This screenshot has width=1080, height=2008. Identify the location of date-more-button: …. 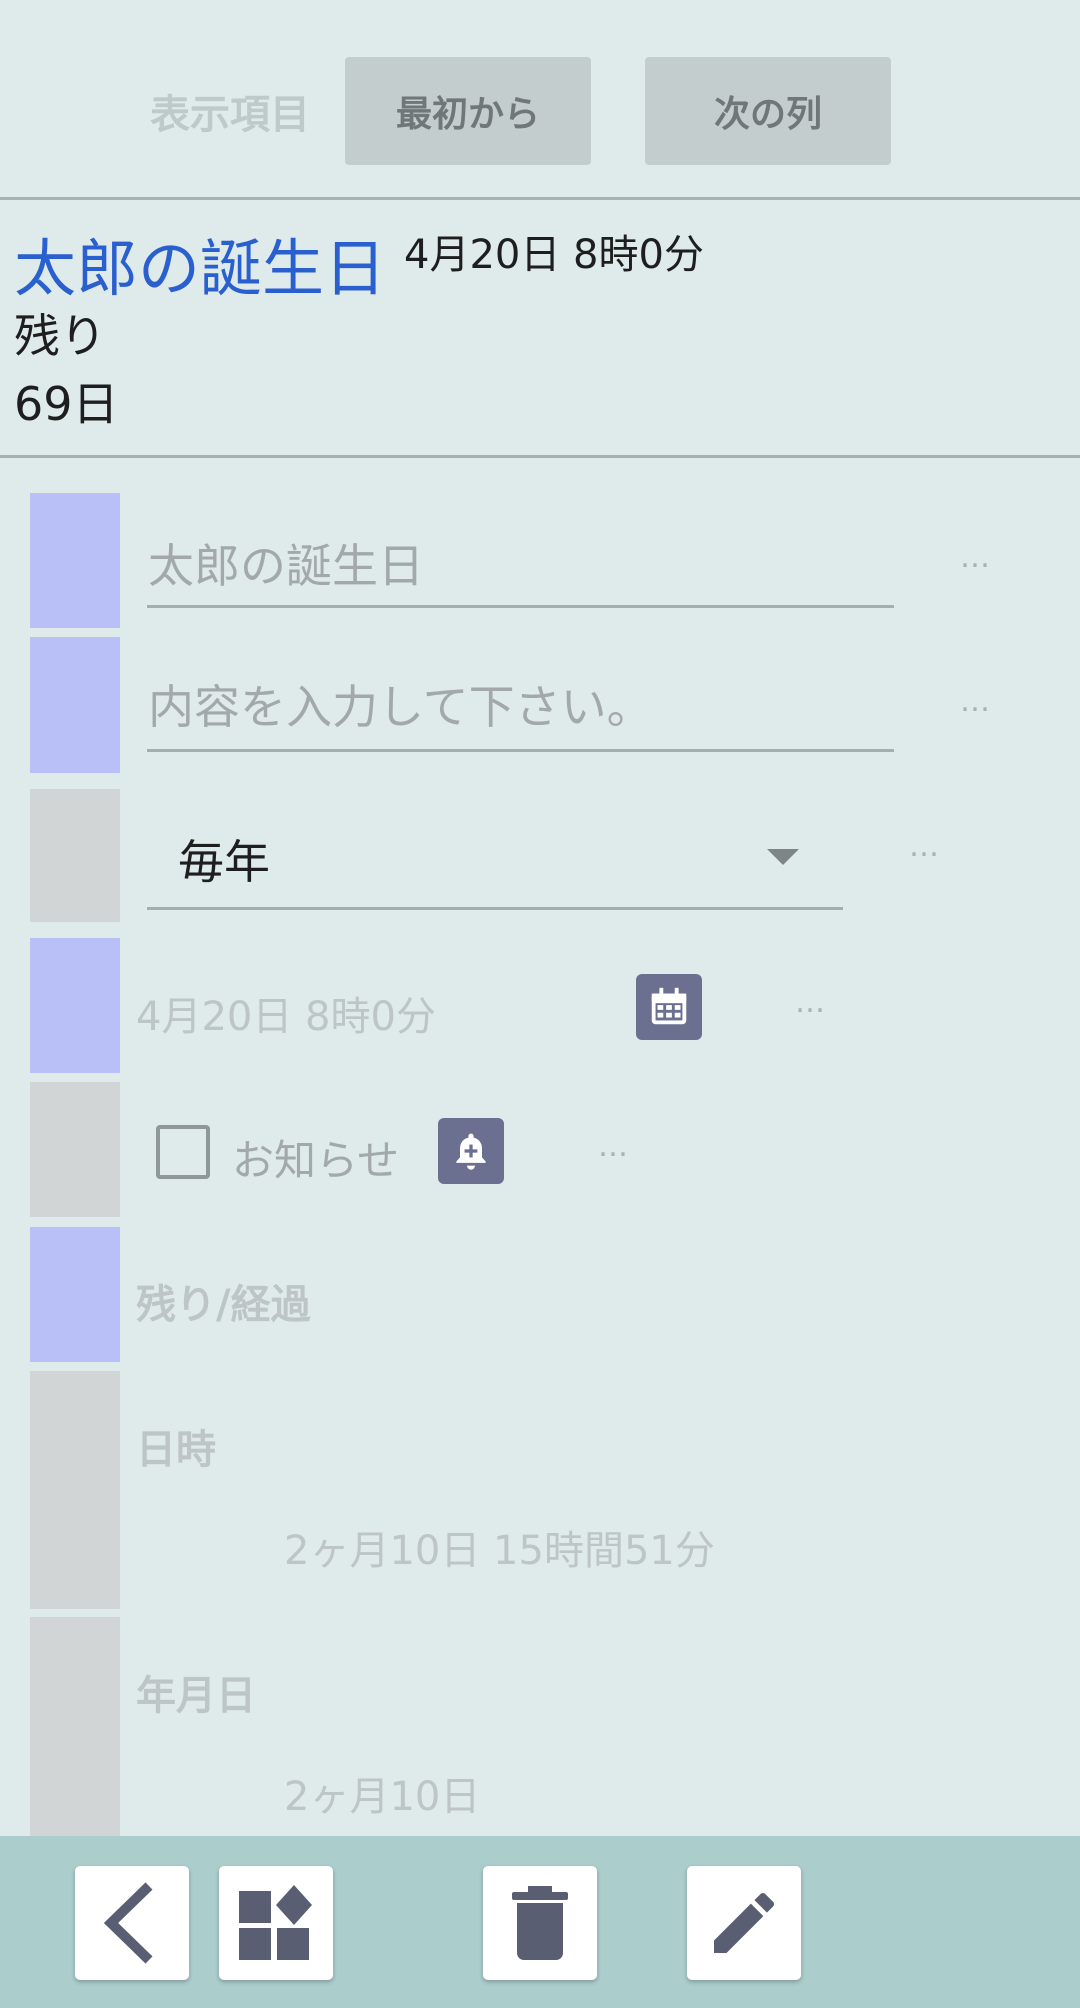
(810, 1002).